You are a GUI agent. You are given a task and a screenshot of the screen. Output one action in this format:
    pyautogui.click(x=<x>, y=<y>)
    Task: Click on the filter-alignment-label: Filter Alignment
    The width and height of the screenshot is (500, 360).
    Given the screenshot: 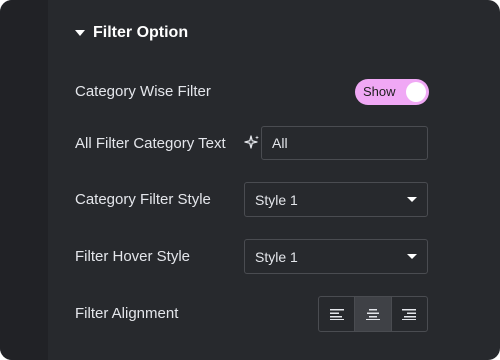 What is the action you would take?
    pyautogui.click(x=127, y=313)
    